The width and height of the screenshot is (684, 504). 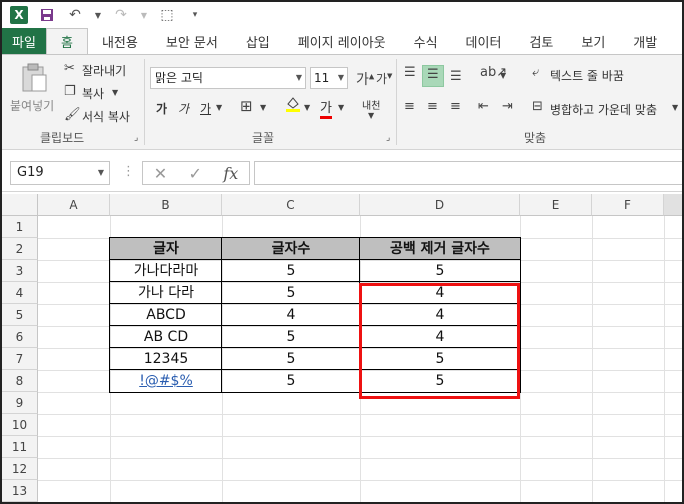 What do you see at coordinates (34, 80) in the screenshot?
I see `paste-icon` at bounding box center [34, 80].